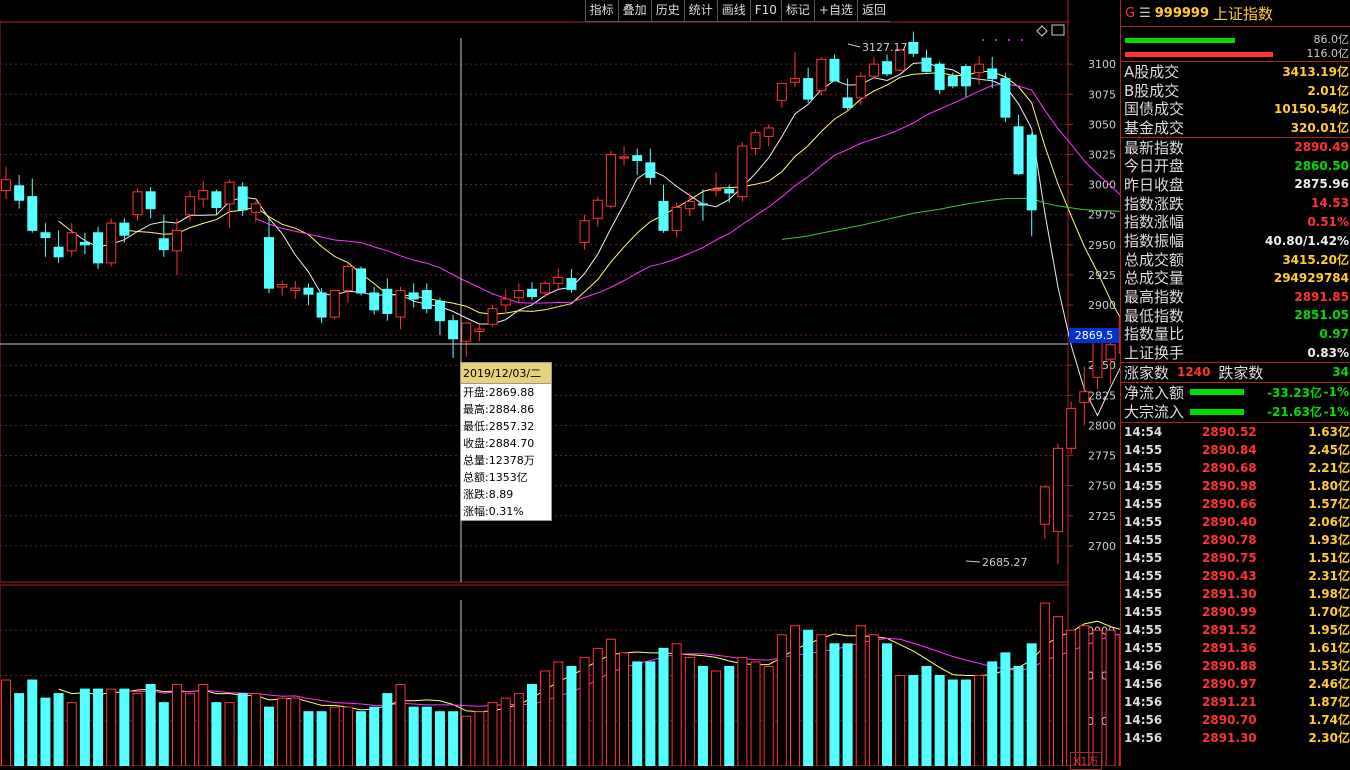 This screenshot has width=1350, height=770. Describe the element at coordinates (1336, 411) in the screenshot. I see `flow-pct: -1%` at that location.